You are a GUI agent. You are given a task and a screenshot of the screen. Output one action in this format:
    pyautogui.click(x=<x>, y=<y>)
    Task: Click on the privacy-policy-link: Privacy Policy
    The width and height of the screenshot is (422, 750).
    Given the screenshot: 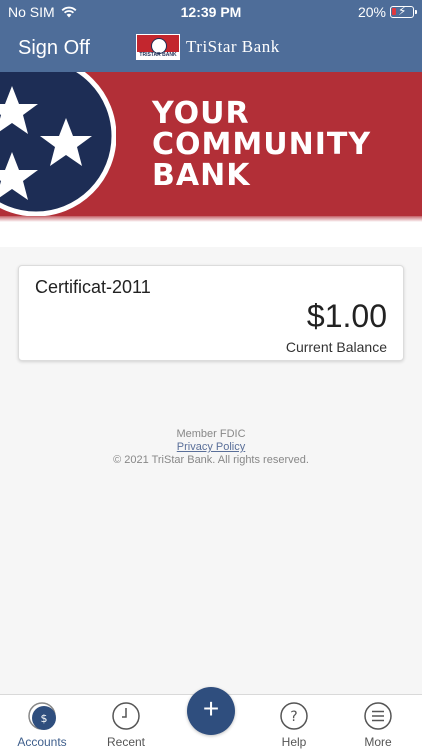 What is the action you would take?
    pyautogui.click(x=211, y=447)
    